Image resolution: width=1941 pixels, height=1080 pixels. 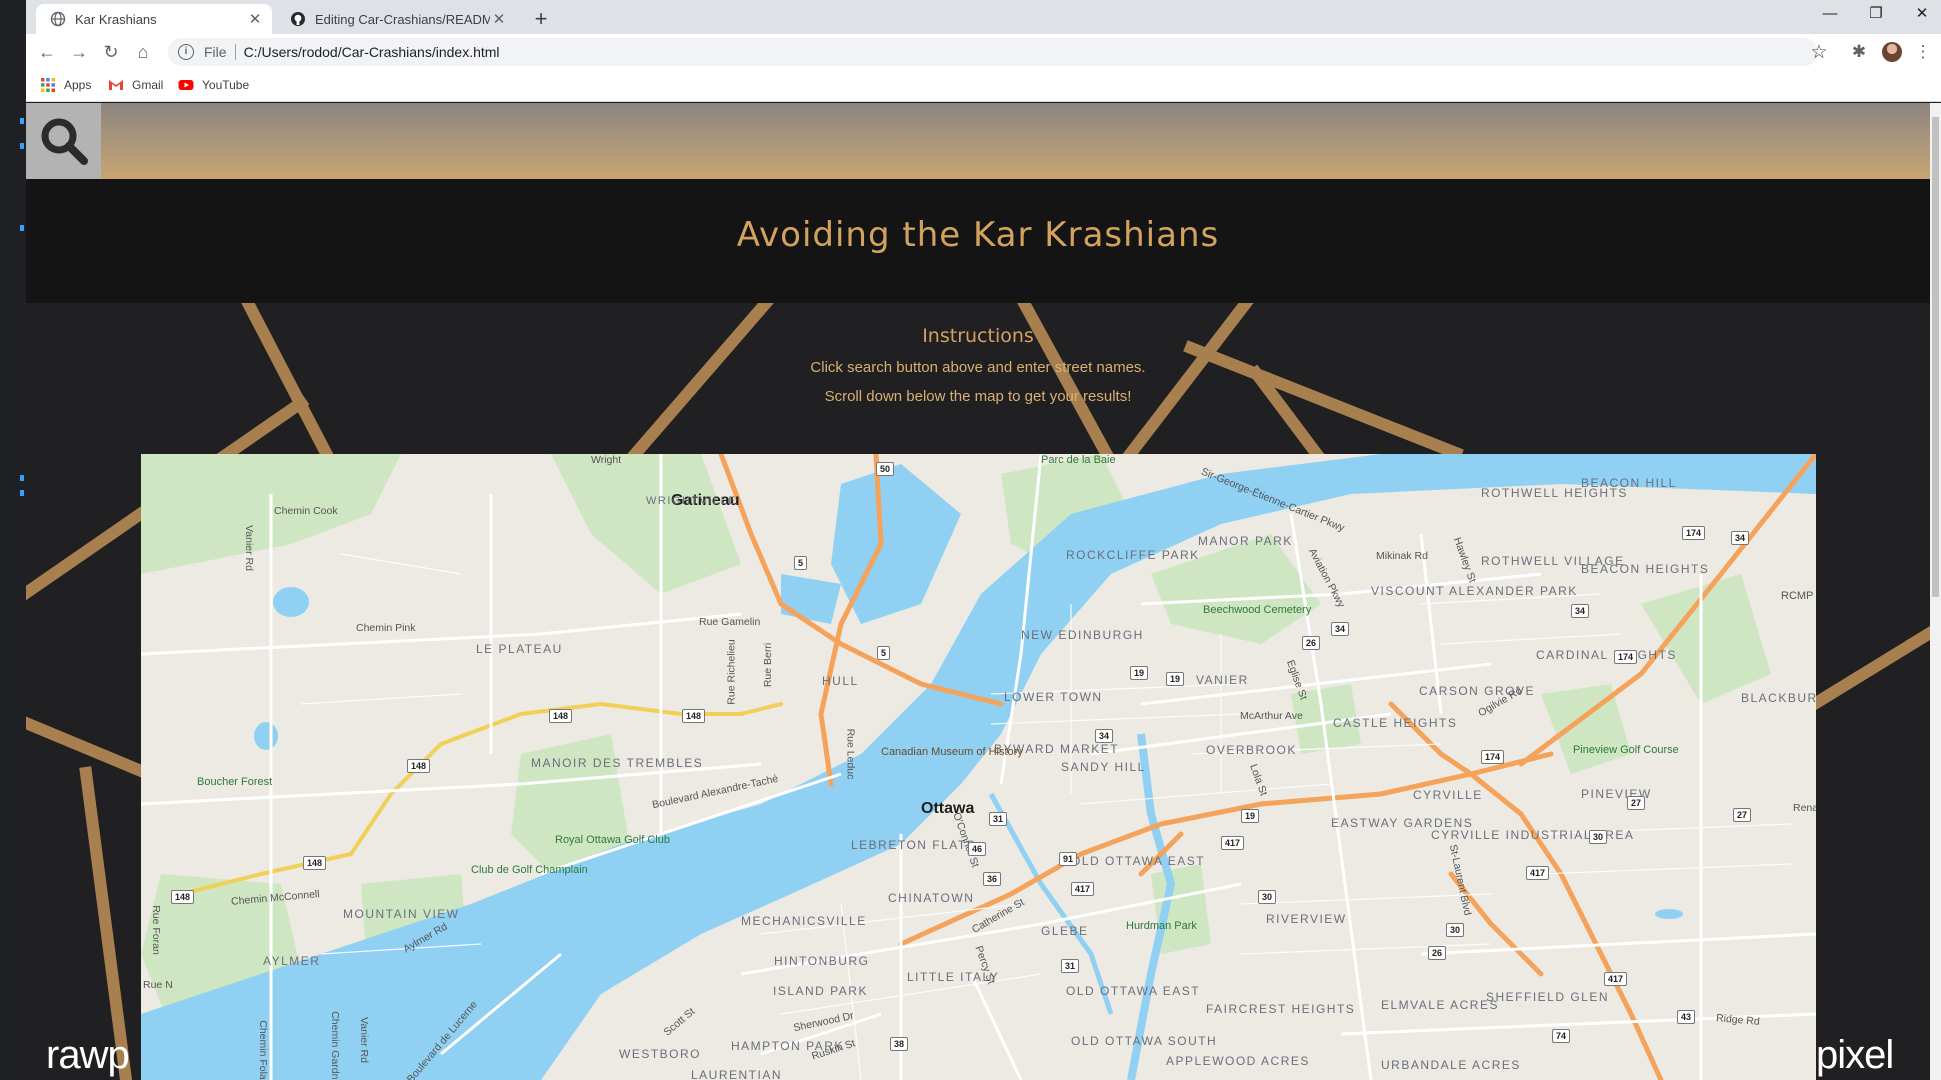 What do you see at coordinates (1250, 816) in the screenshot?
I see `highway-shield: 19` at bounding box center [1250, 816].